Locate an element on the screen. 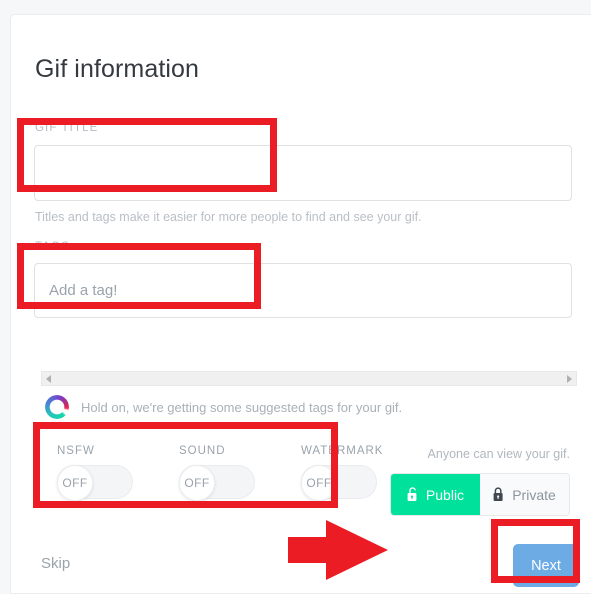 This screenshot has height=594, width=591. tags-label: TAGS is located at coordinates (52, 247).